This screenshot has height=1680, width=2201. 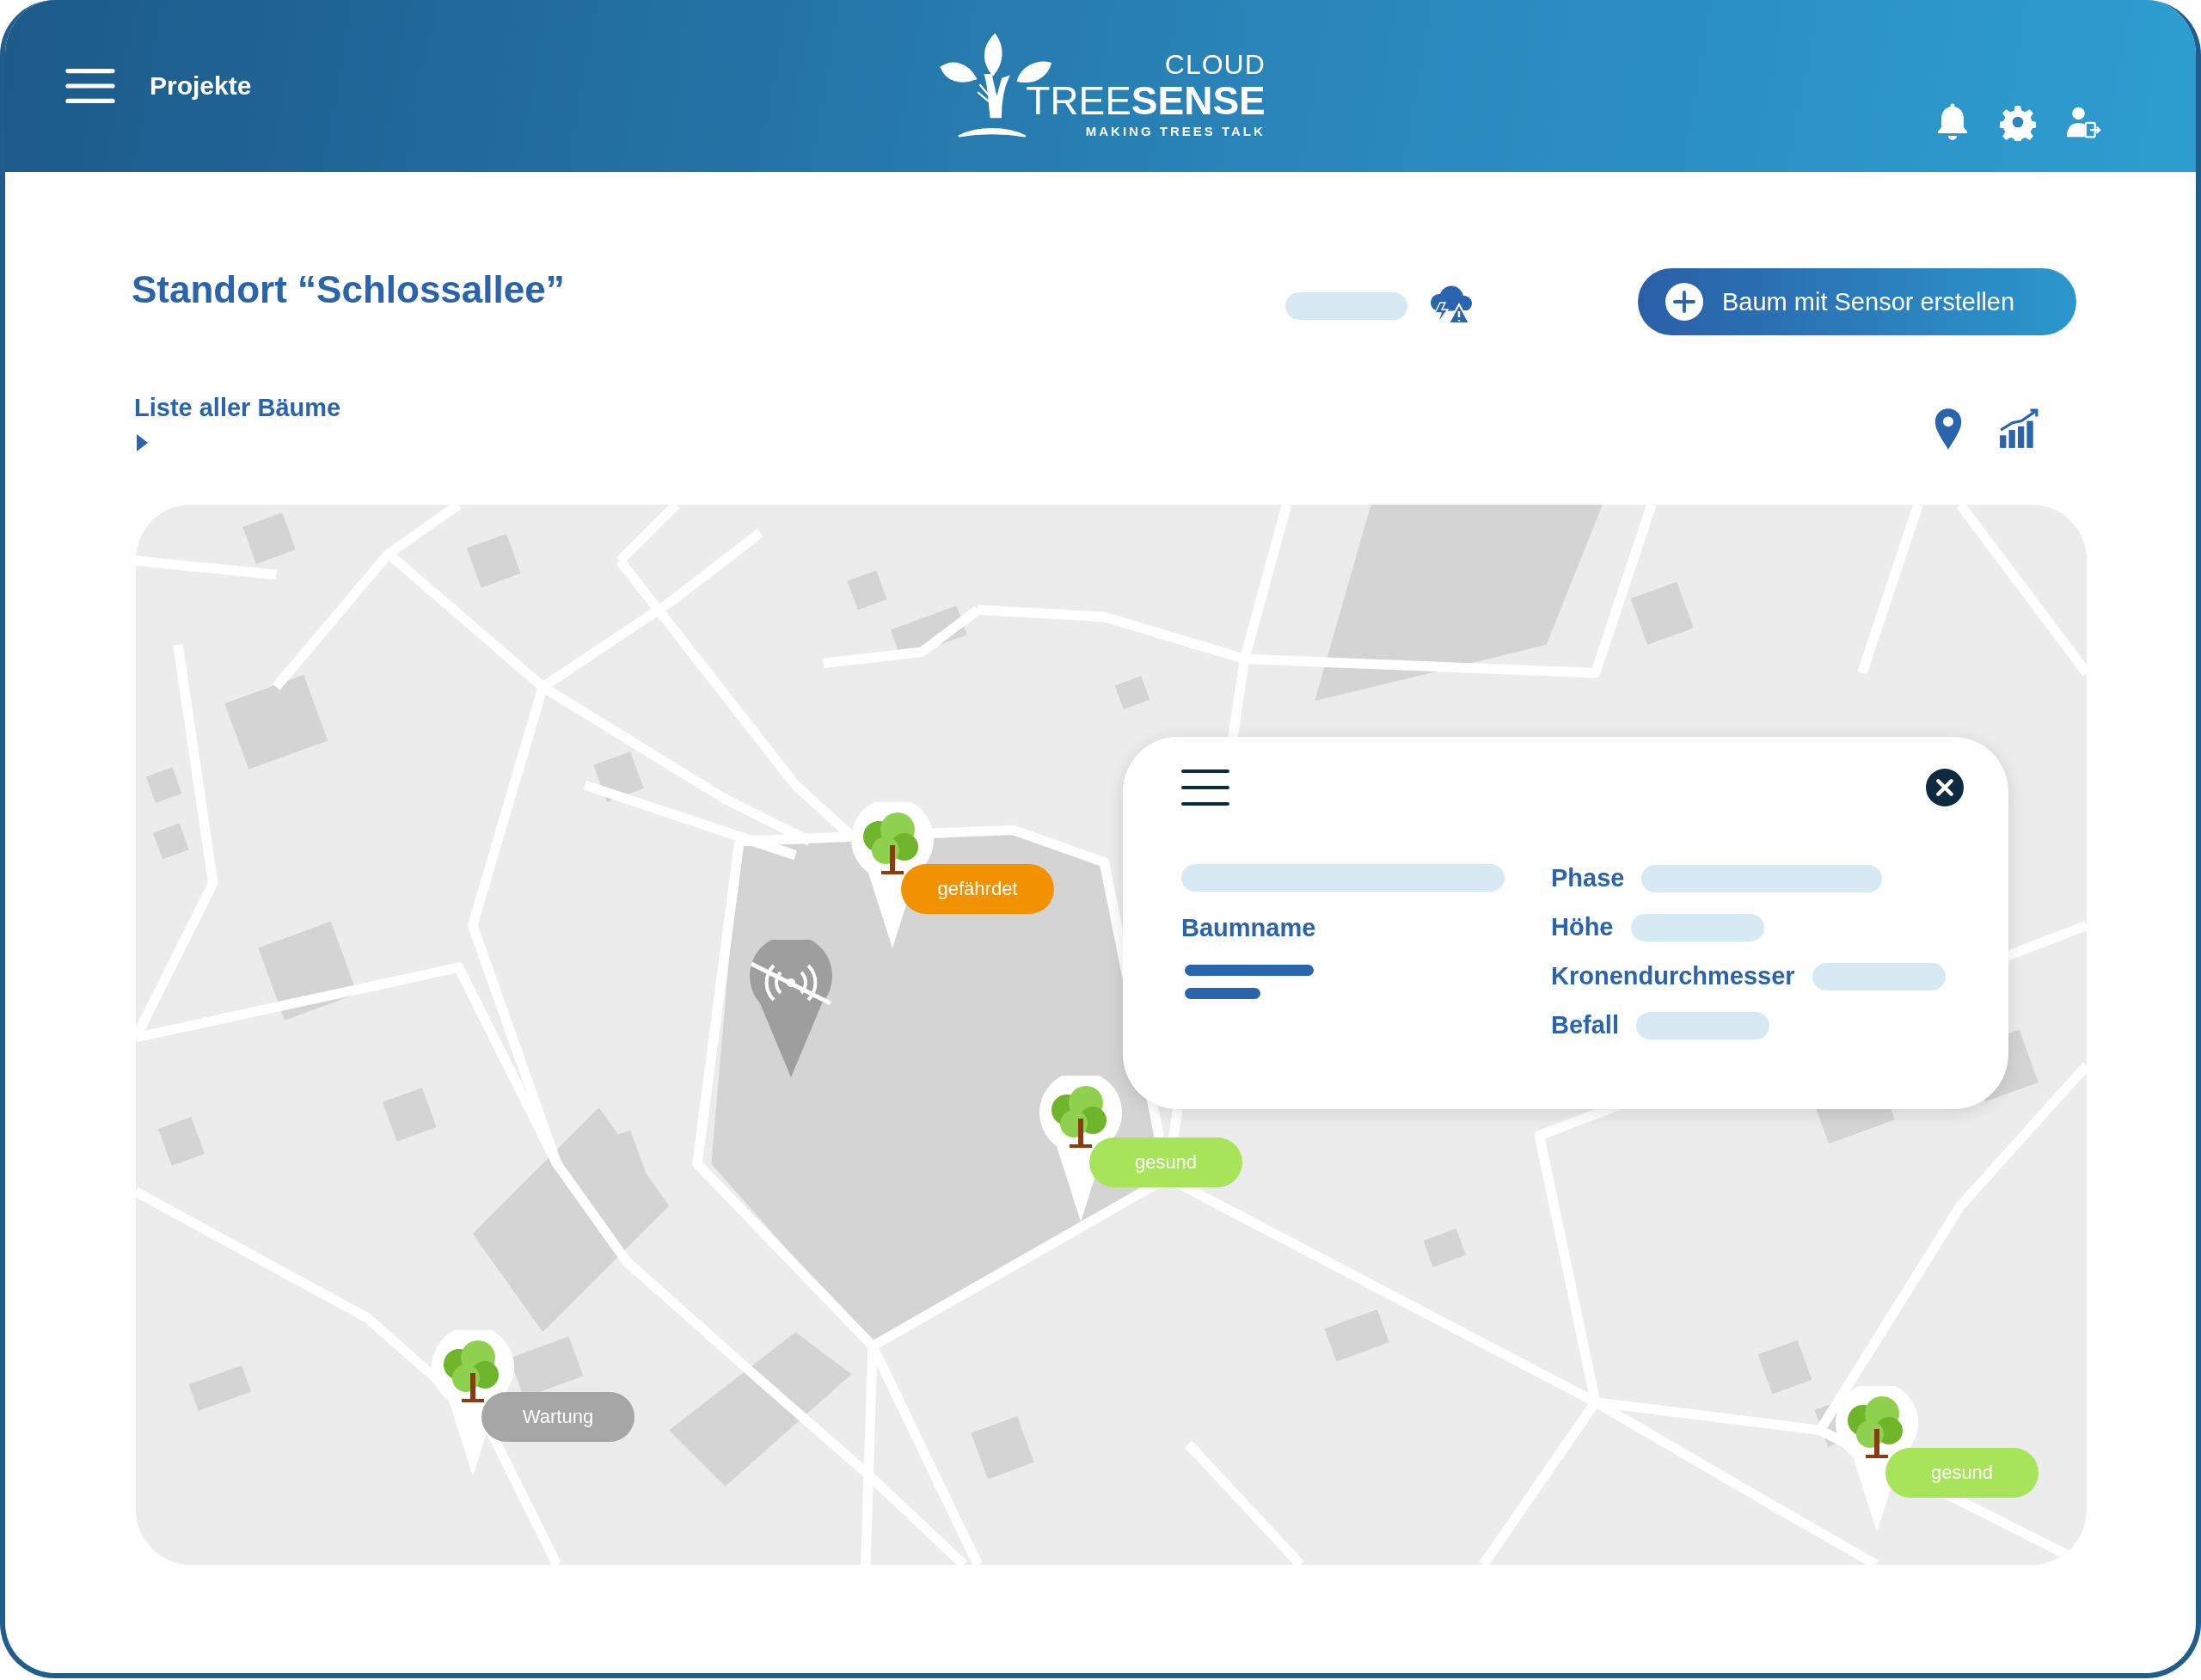 What do you see at coordinates (237, 408) in the screenshot?
I see `tree-list-link: Liste aller Bäume` at bounding box center [237, 408].